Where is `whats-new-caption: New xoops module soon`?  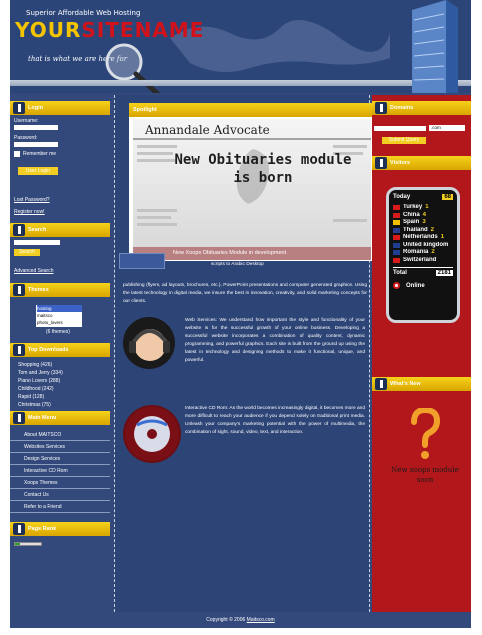
whats-new-caption: New xoops module soon is located at coordinates (425, 475).